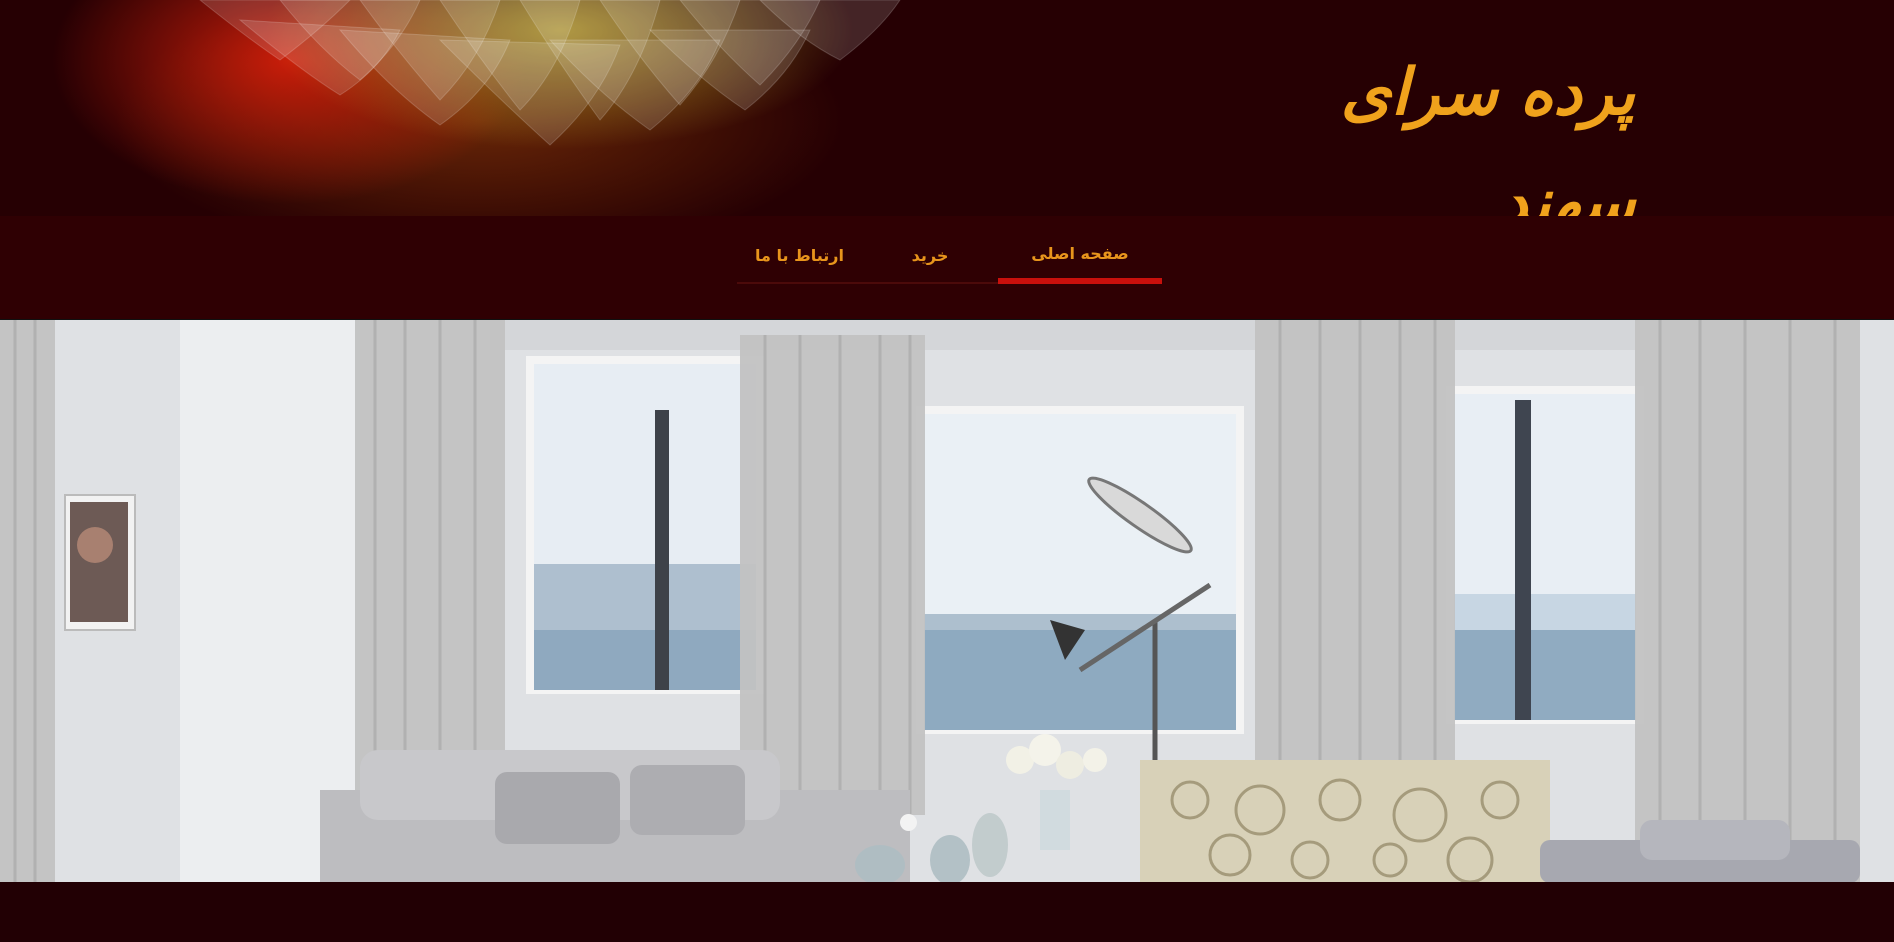 This screenshot has width=1894, height=942. I want to click on nav-item-contact: ارتباط با ما, so click(799, 256).